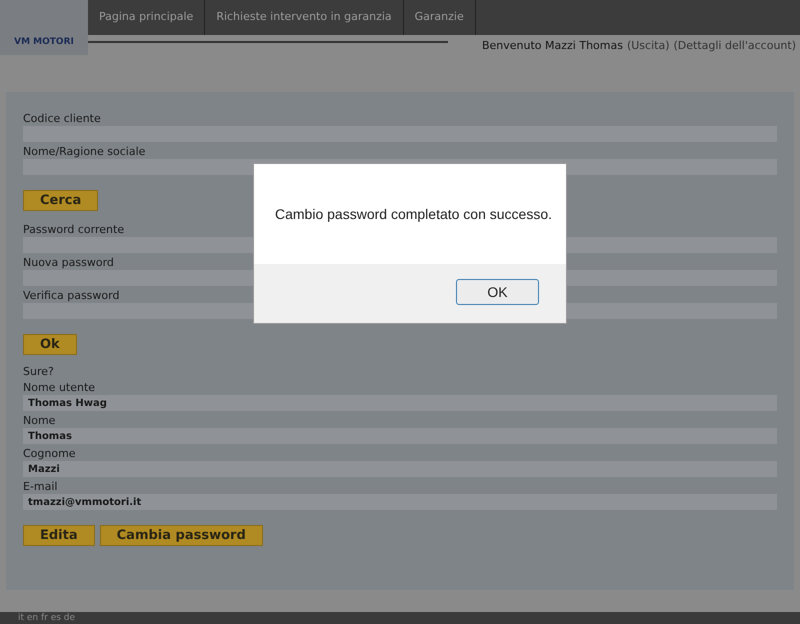 The width and height of the screenshot is (800, 624). Describe the element at coordinates (413, 214) in the screenshot. I see `dialog-message: Cambio password completato con successo.` at that location.